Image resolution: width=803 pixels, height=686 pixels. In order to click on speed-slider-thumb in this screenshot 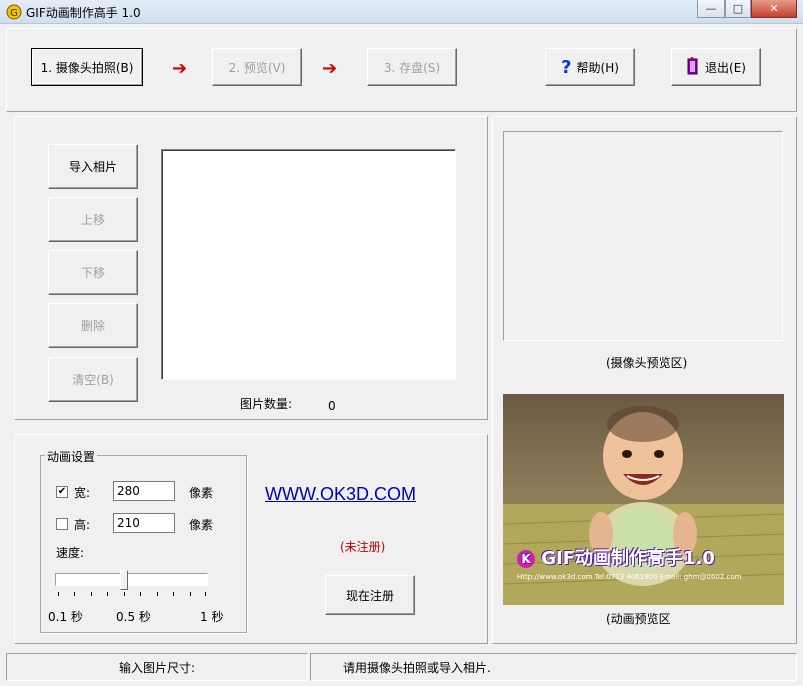, I will do `click(124, 580)`.